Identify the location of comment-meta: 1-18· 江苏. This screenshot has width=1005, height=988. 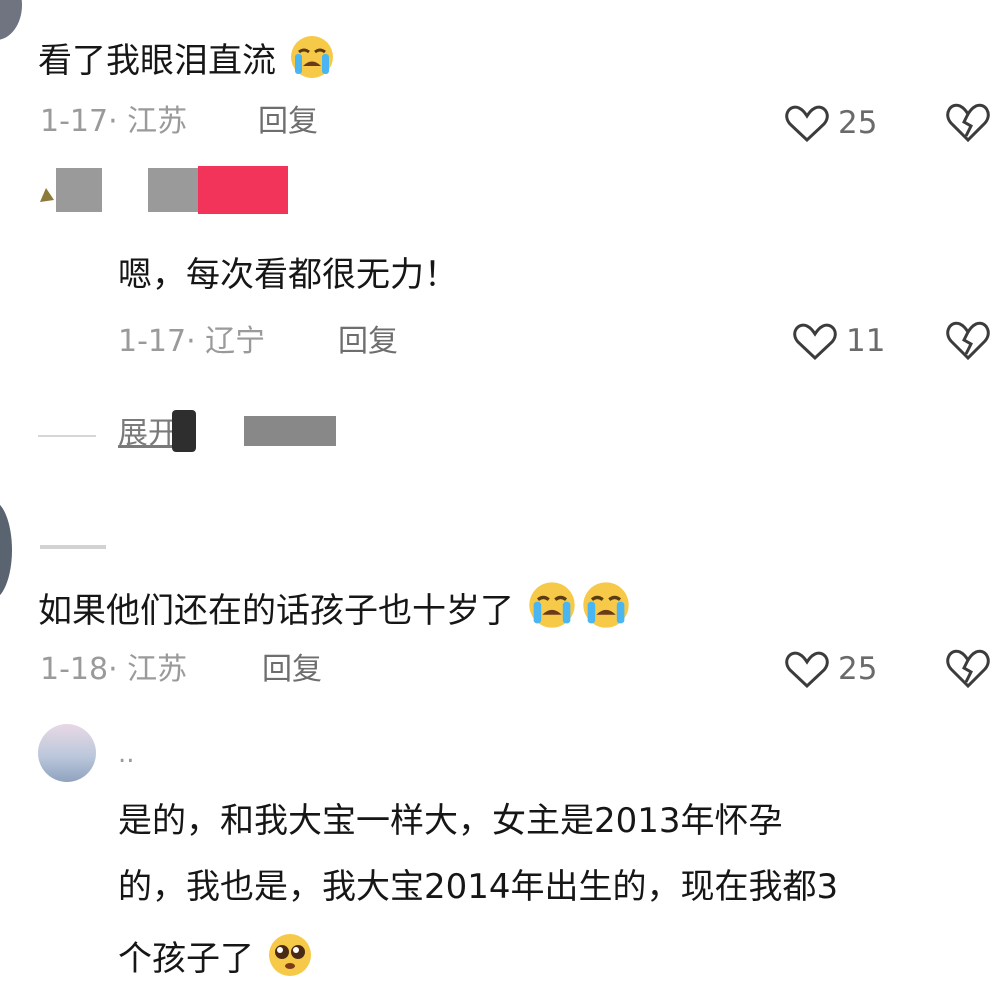
(113, 670).